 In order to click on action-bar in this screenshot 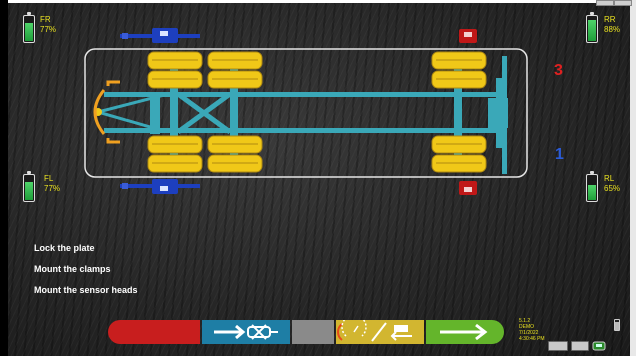, I will do `click(306, 329)`.